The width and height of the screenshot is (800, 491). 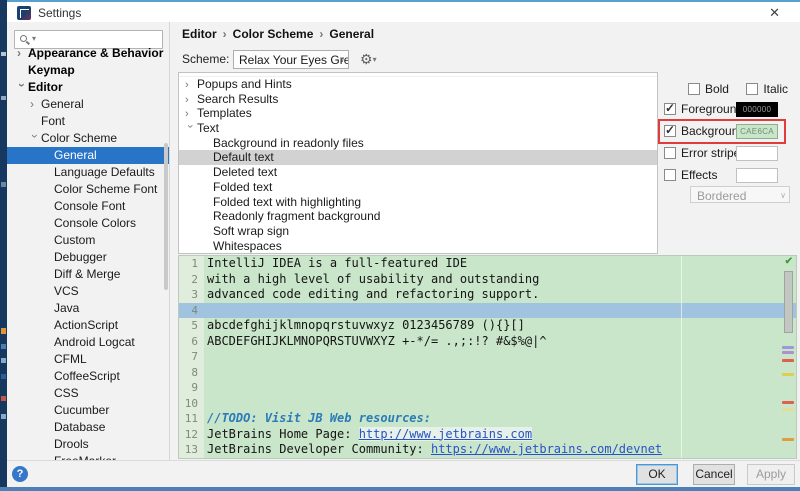 What do you see at coordinates (767, 89) in the screenshot?
I see `italic-option: Italic` at bounding box center [767, 89].